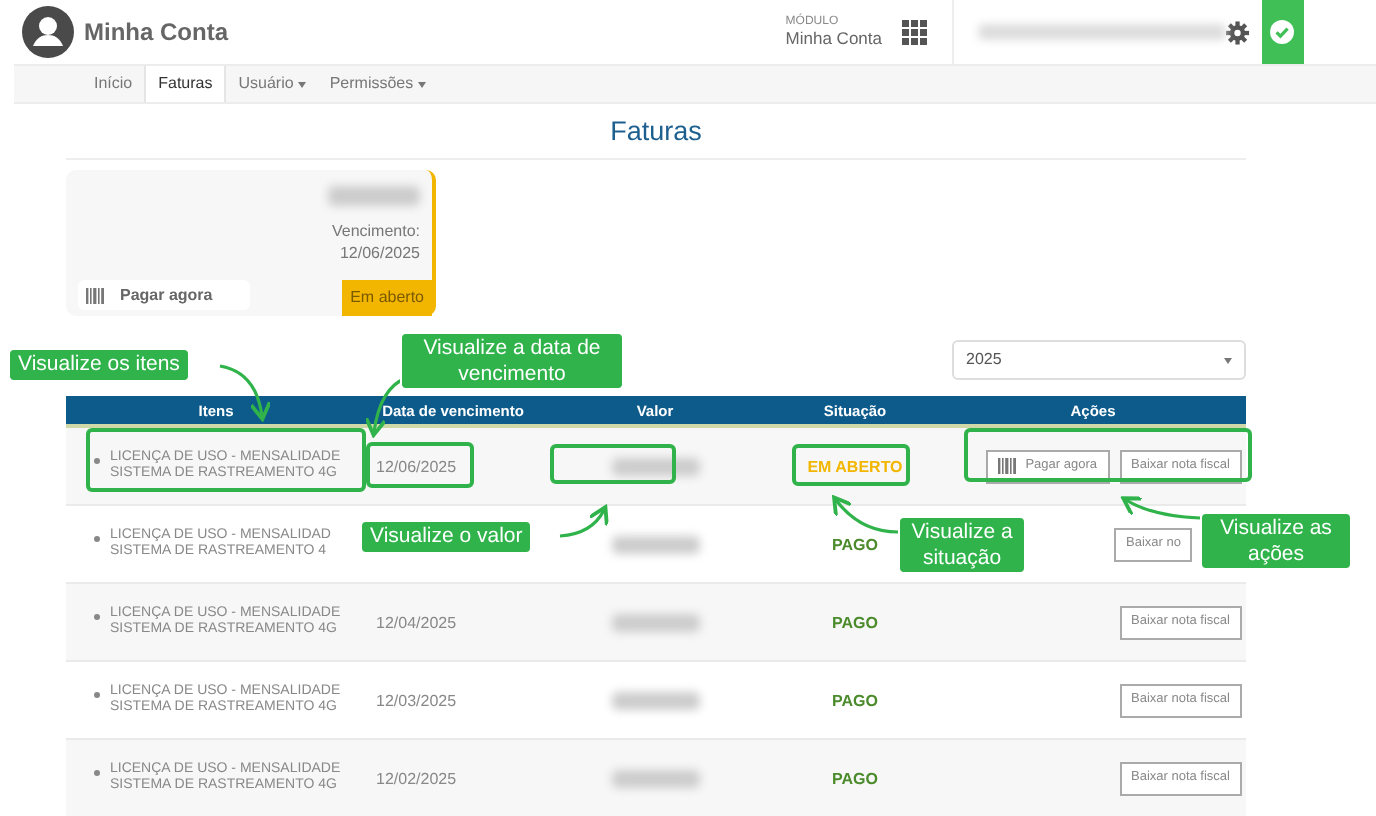 This screenshot has width=1376, height=816. What do you see at coordinates (962, 545) in the screenshot?
I see `callout-label: Visualize a situação` at bounding box center [962, 545].